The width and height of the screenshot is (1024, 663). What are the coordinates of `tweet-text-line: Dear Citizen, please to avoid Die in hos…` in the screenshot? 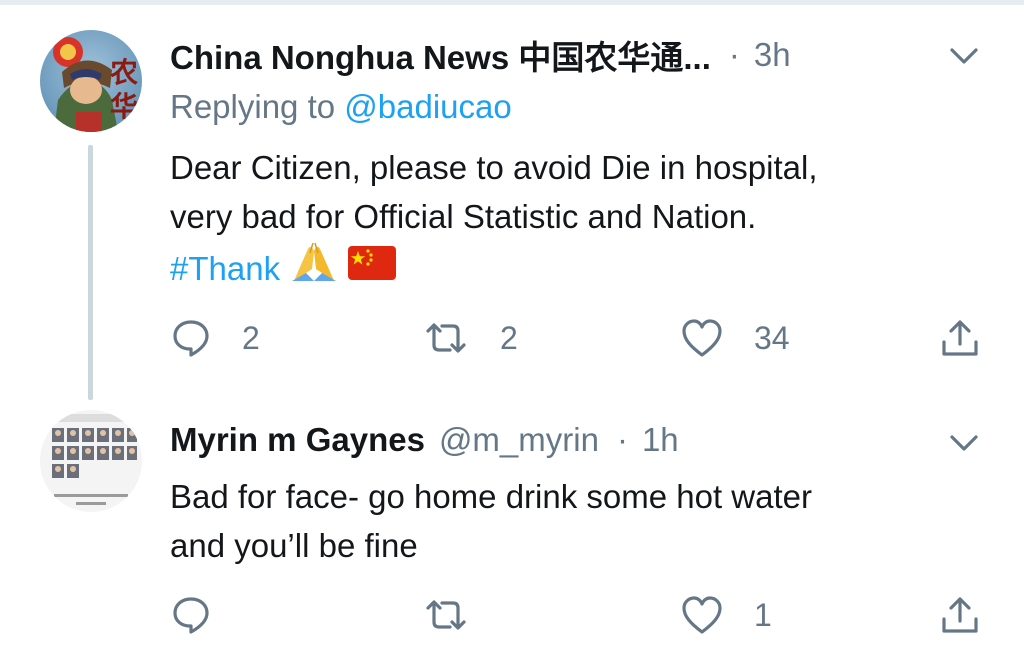 It's located at (494, 167).